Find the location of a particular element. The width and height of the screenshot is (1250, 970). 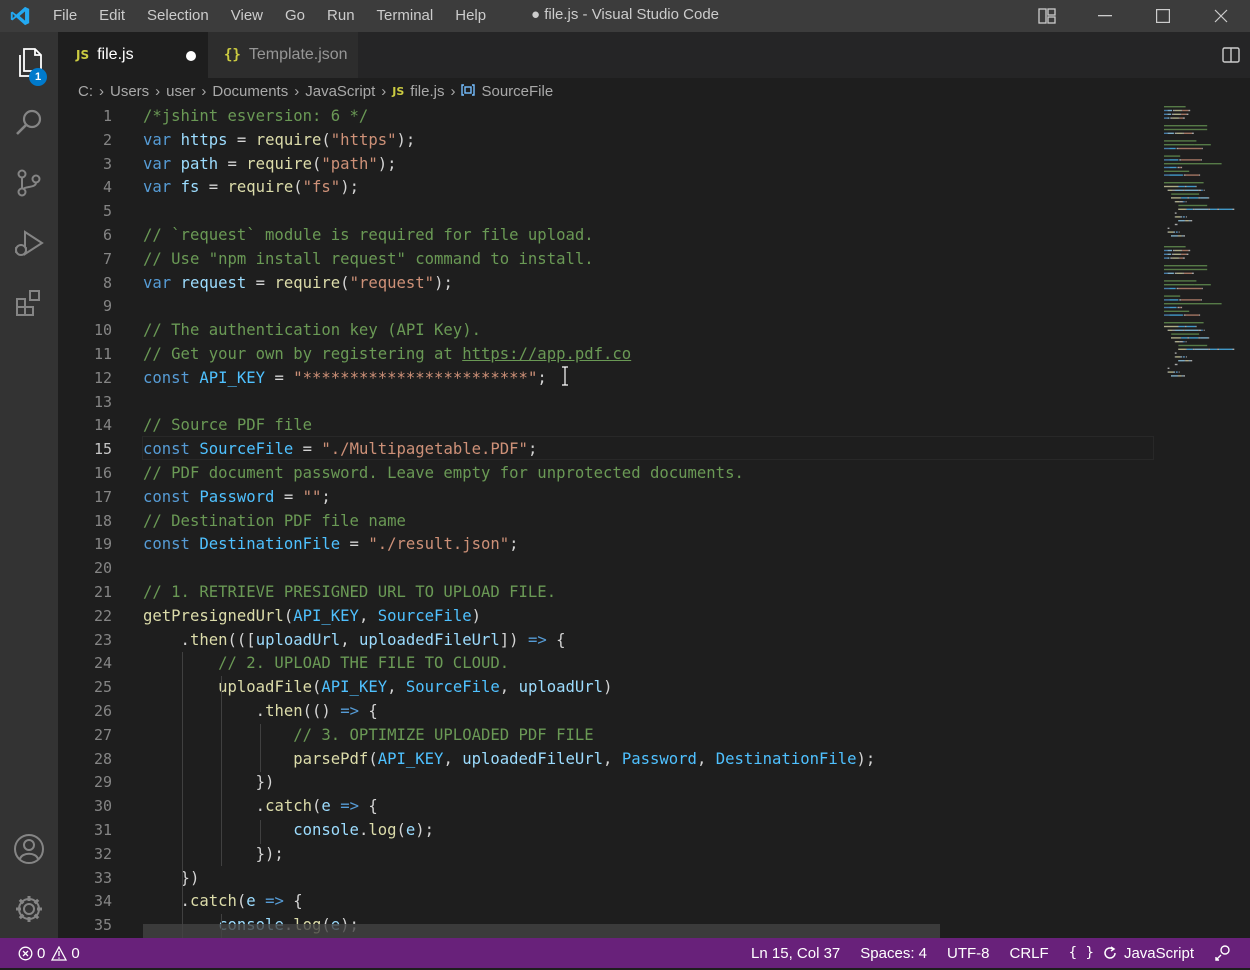

customize-layout-button is located at coordinates (1047, 16).